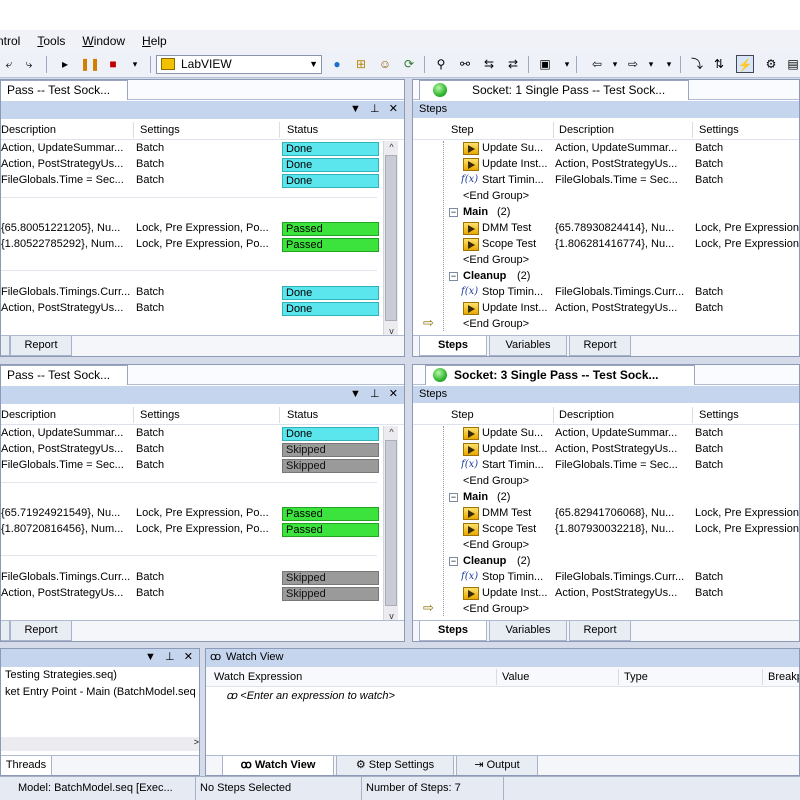 The width and height of the screenshot is (800, 800). Describe the element at coordinates (615, 64) in the screenshot. I see `back-dropdown-icon: ▾` at that location.